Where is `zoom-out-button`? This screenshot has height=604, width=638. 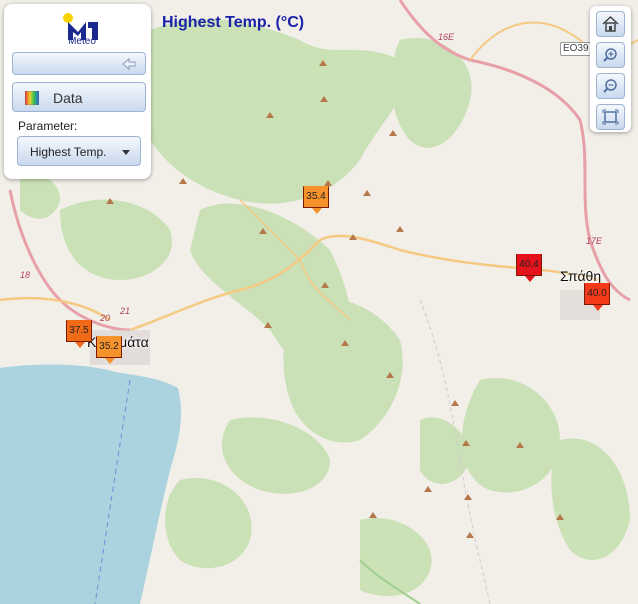
zoom-out-button is located at coordinates (610, 86).